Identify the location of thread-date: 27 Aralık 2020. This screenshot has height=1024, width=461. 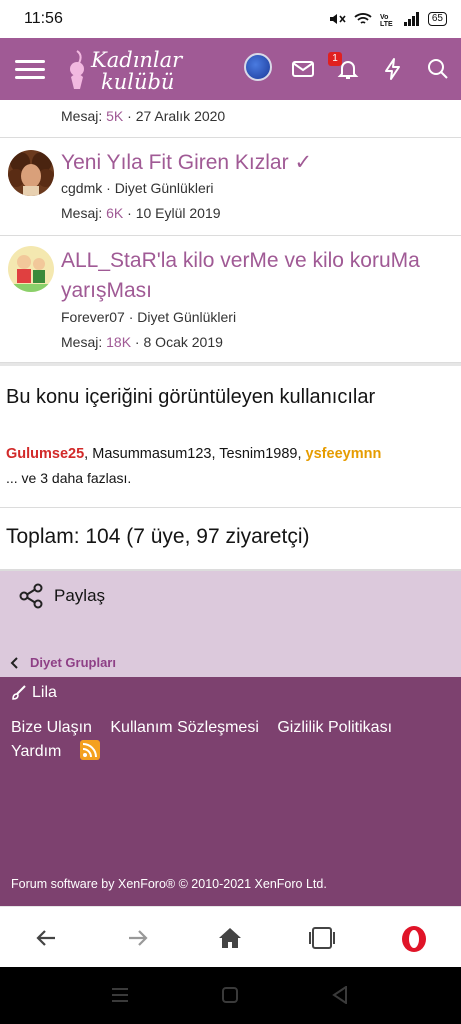
(180, 116).